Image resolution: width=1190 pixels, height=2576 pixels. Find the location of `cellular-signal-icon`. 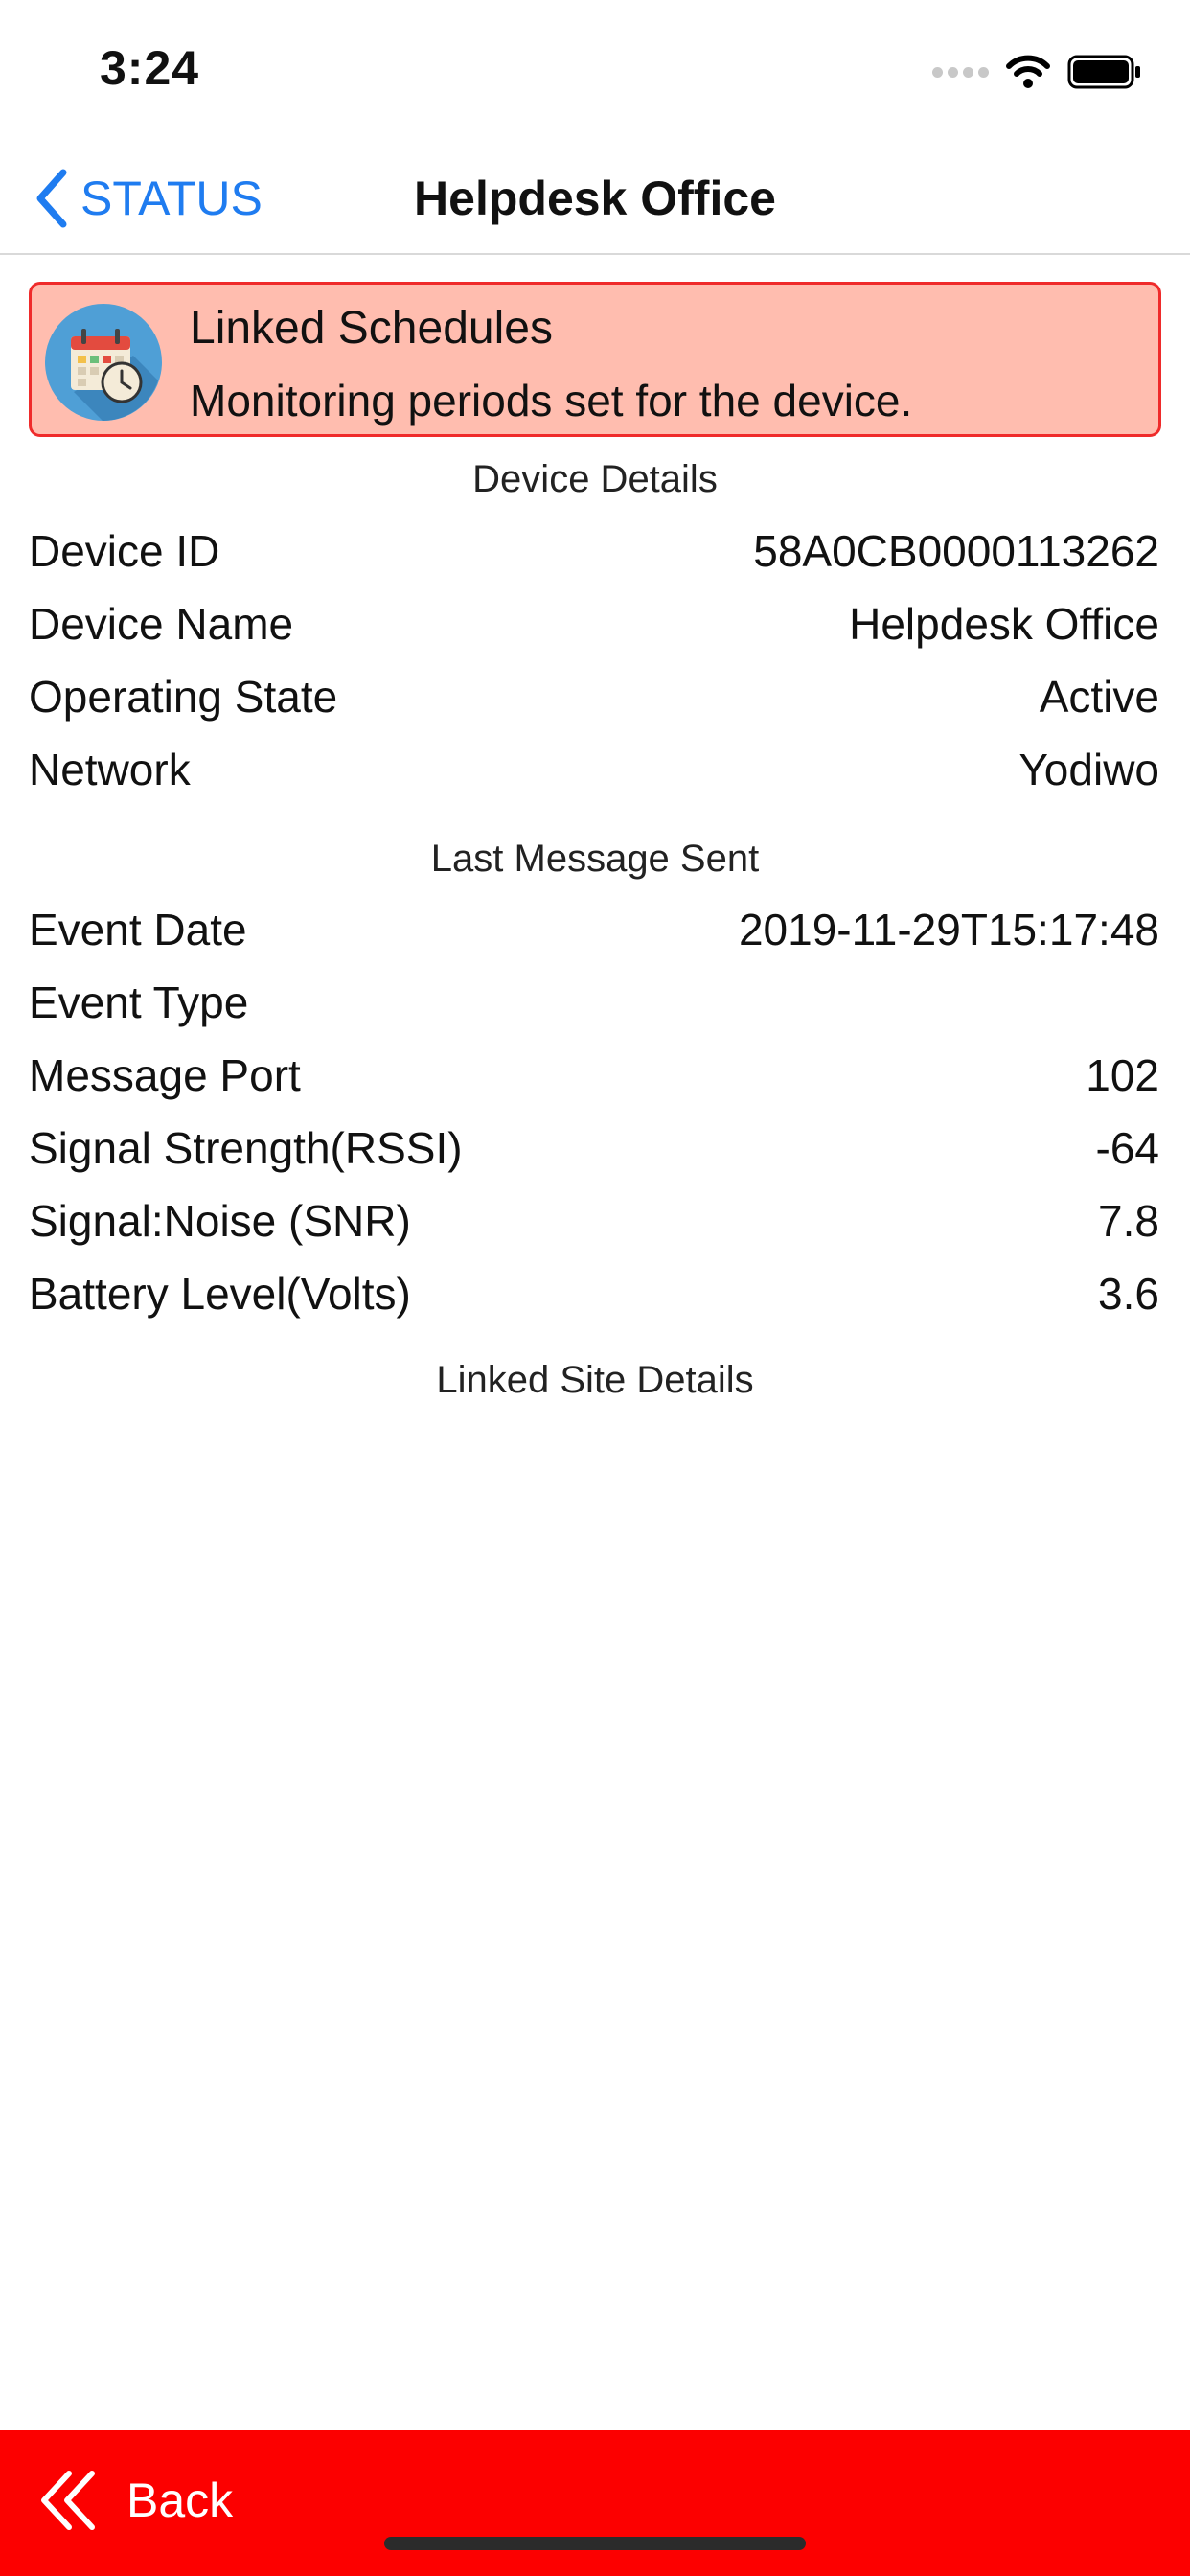

cellular-signal-icon is located at coordinates (961, 72).